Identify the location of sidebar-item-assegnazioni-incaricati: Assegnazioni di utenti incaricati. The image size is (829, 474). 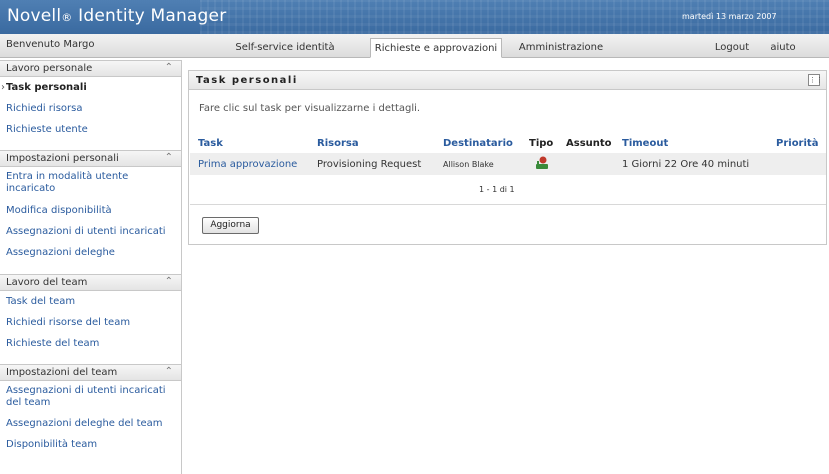
(92, 232).